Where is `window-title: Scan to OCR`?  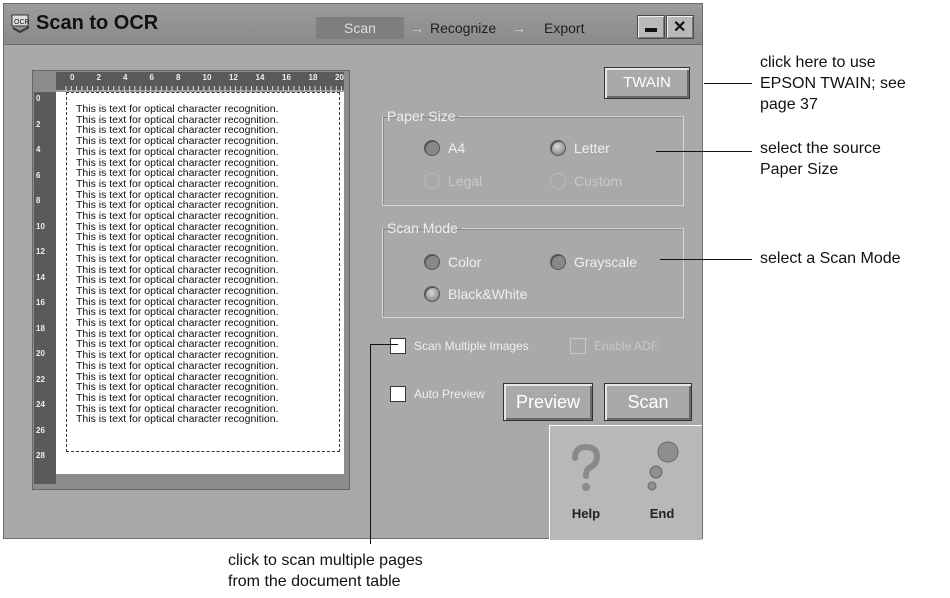 window-title: Scan to OCR is located at coordinates (97, 23).